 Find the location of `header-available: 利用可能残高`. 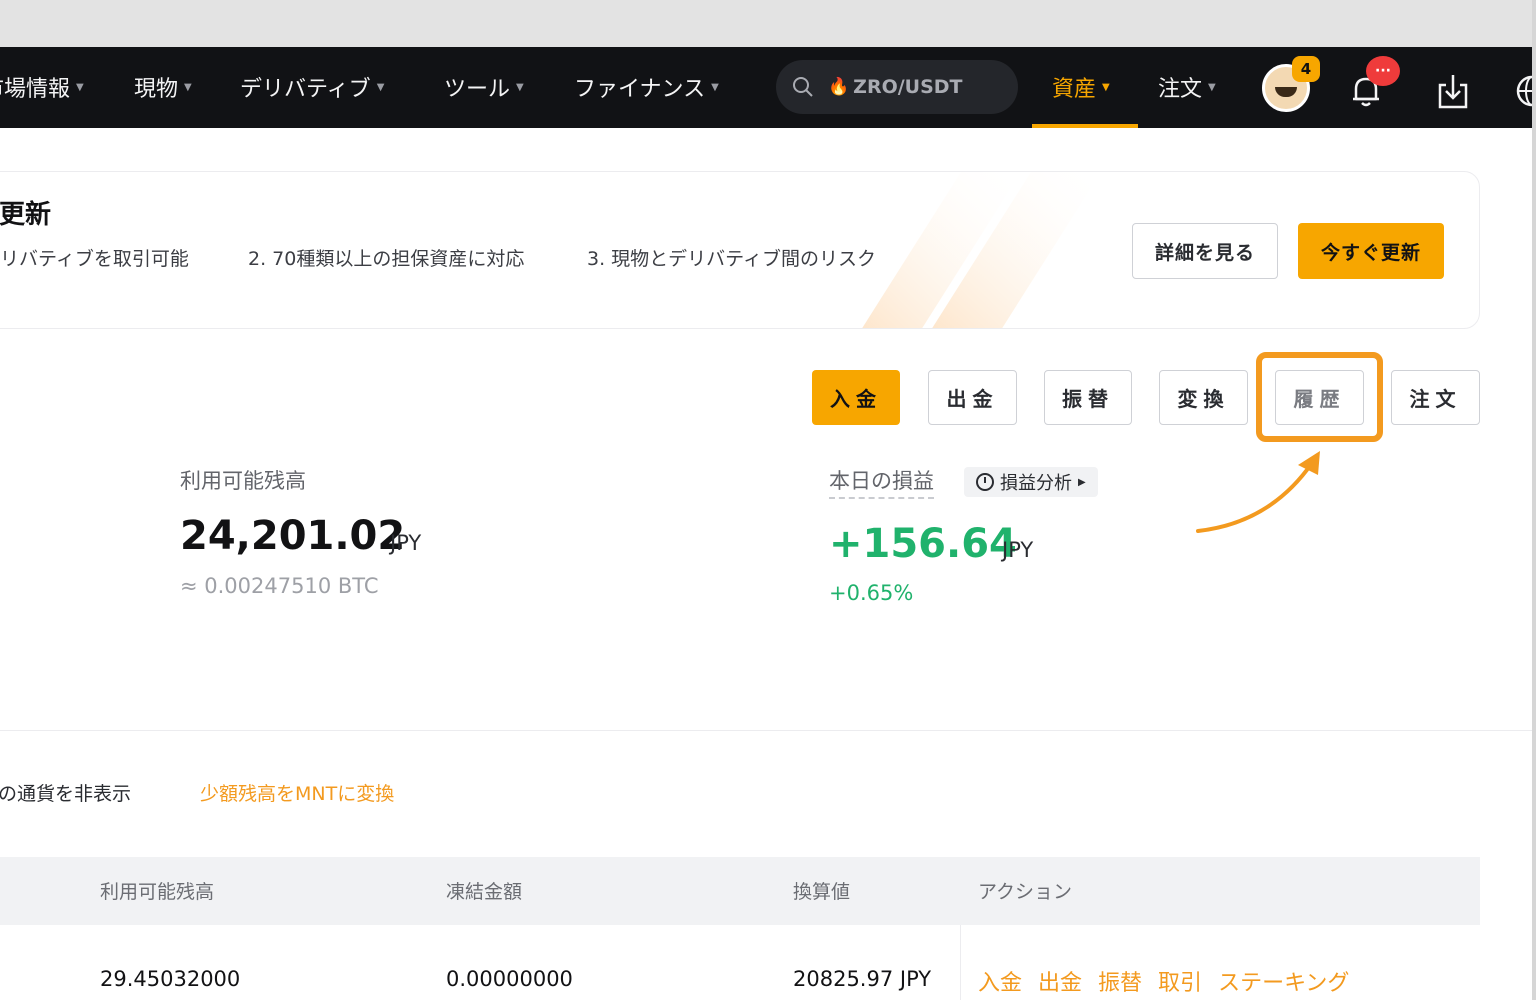

header-available: 利用可能残高 is located at coordinates (157, 892).